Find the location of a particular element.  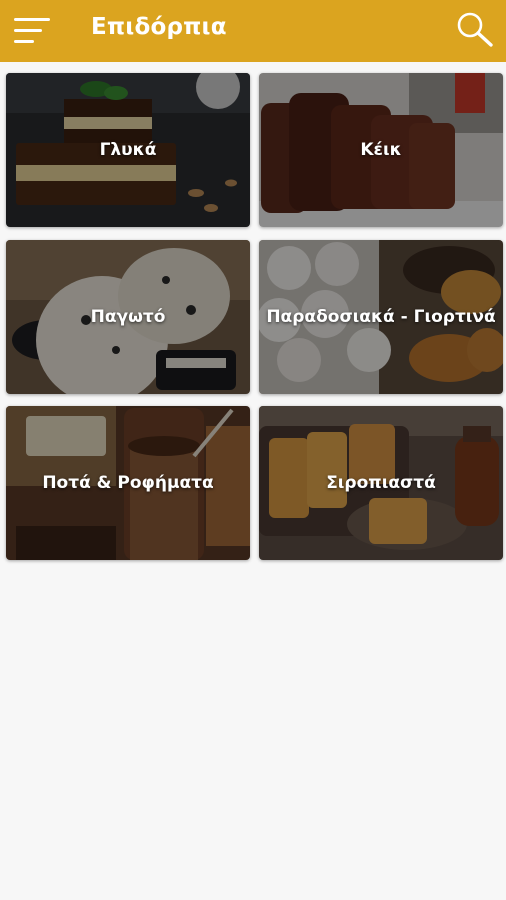

category-card-drinks: Ποτά & Ροφήματα is located at coordinates (128, 483).